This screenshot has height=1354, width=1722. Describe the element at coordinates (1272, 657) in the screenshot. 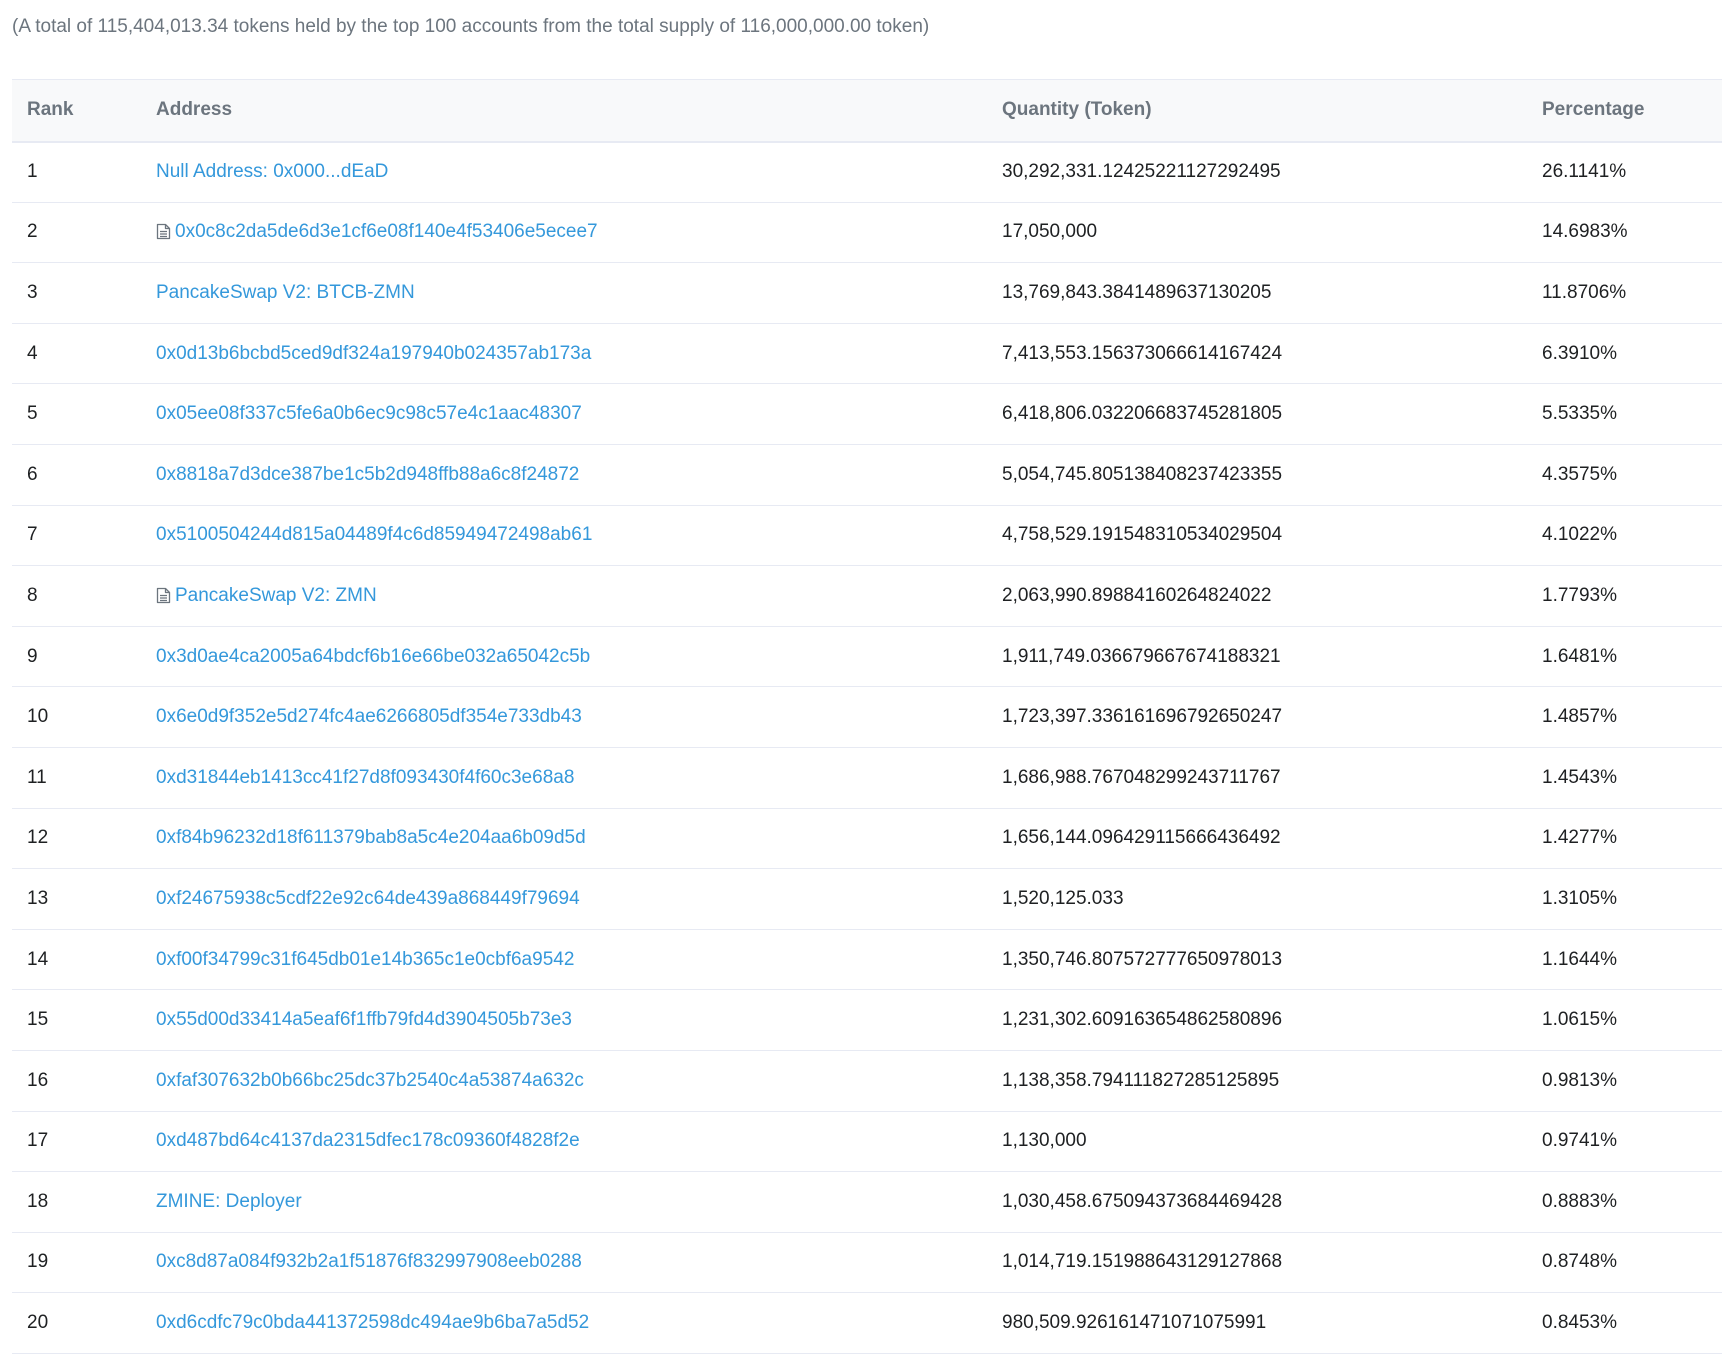

I see `quantity-cell: 1,911,749.036679667674188321` at that location.